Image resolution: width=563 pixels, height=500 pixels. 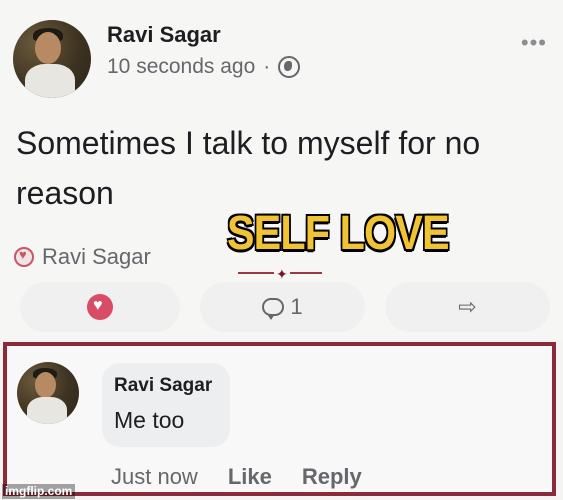 I want to click on watermark: imgflip.com, so click(x=39, y=491).